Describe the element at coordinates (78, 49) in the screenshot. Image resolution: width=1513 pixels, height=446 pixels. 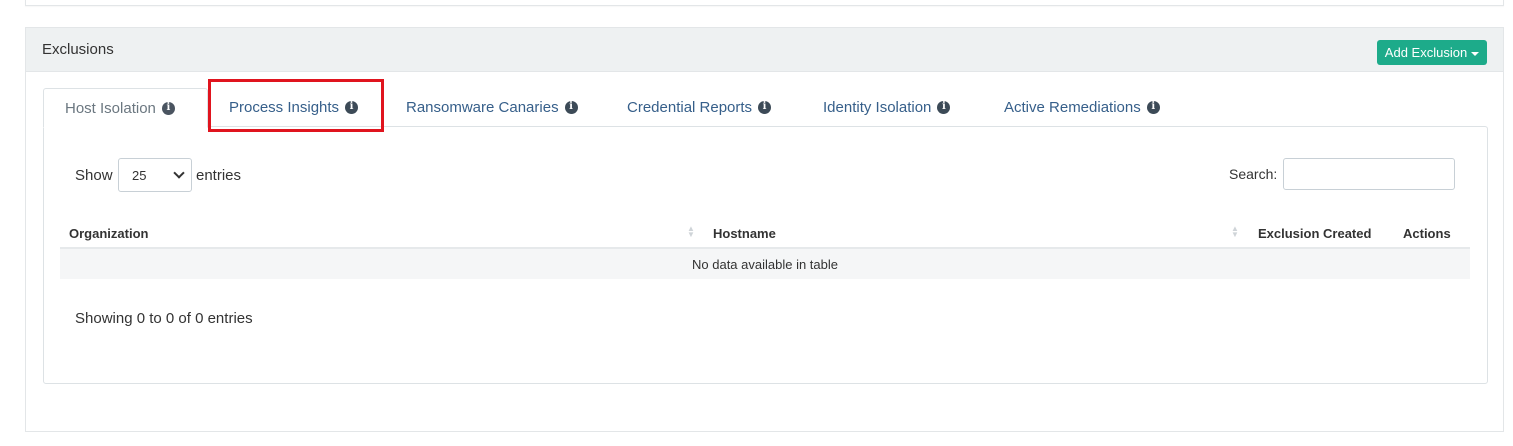
I see `panel-title: Exclusions` at that location.